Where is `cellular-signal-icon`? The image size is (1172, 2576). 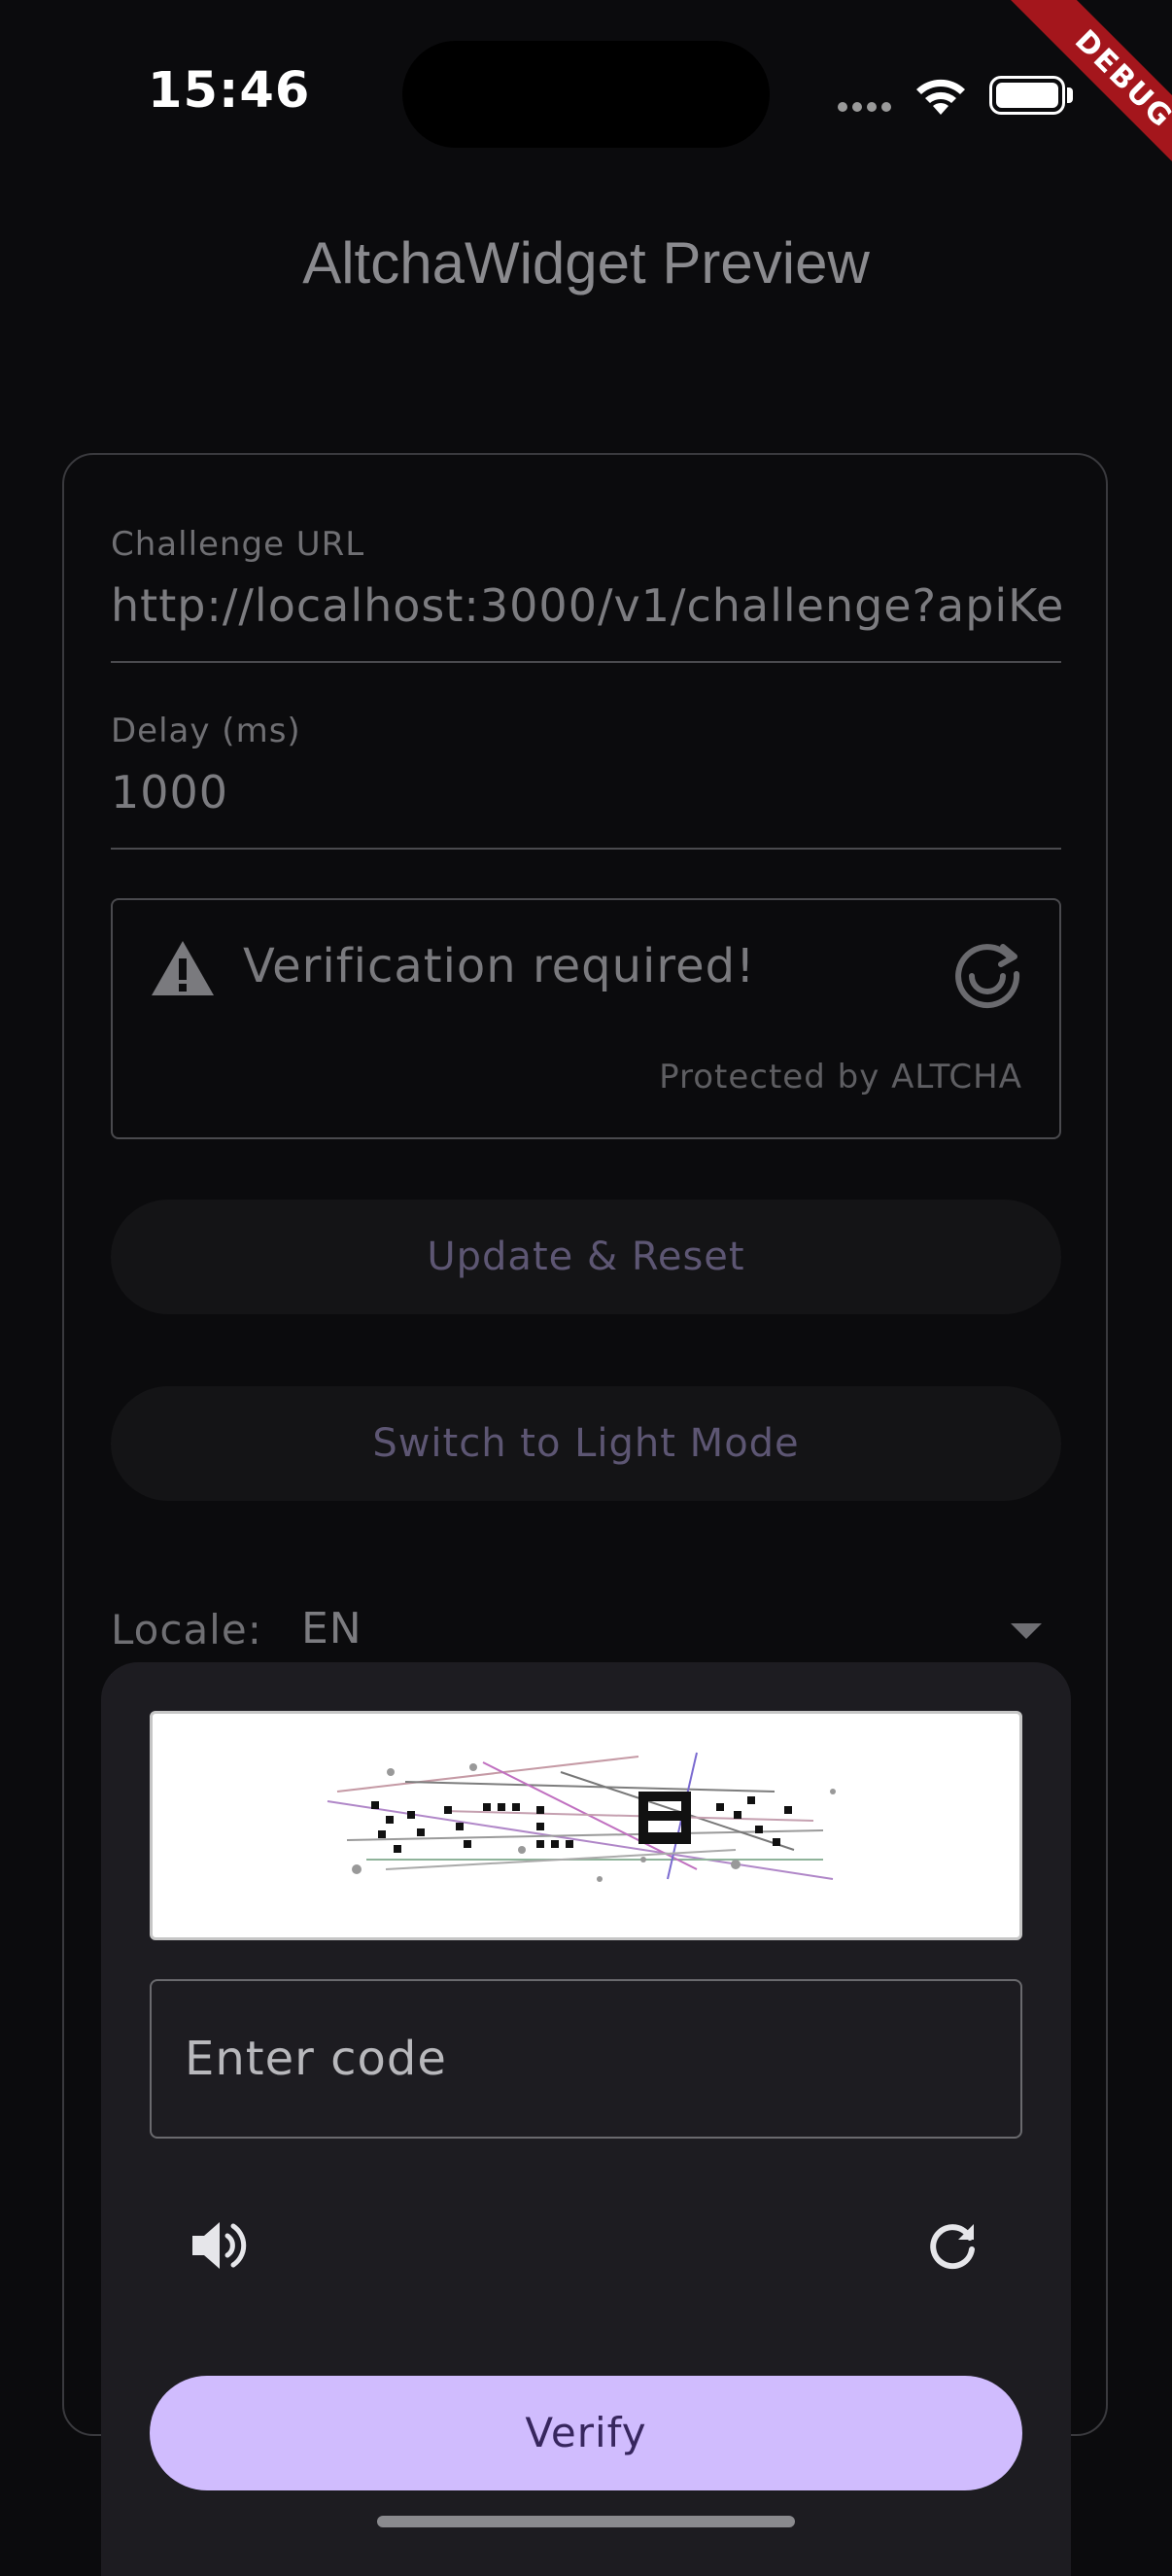
cellular-signal-icon is located at coordinates (867, 106).